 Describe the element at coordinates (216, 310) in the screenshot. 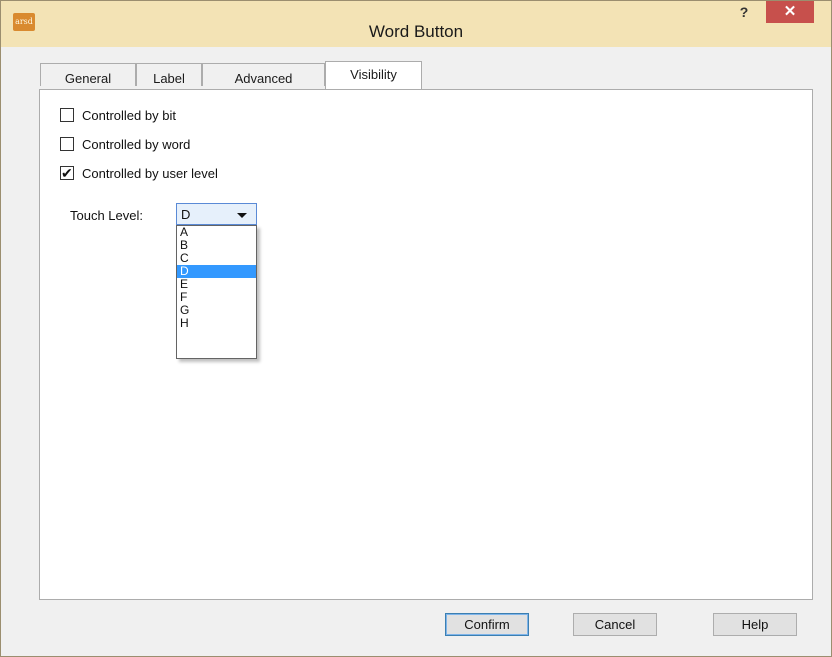

I see `dropdown-option-g: G` at that location.